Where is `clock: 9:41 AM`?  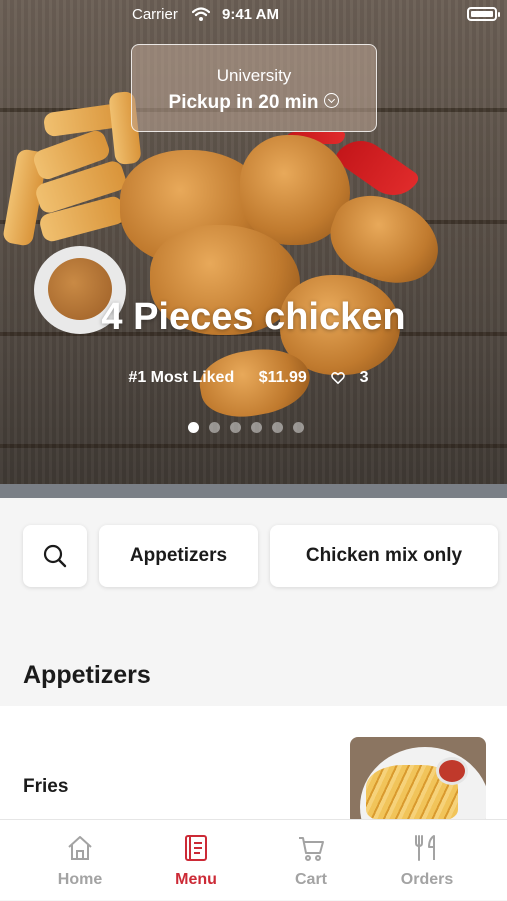
clock: 9:41 AM is located at coordinates (250, 14).